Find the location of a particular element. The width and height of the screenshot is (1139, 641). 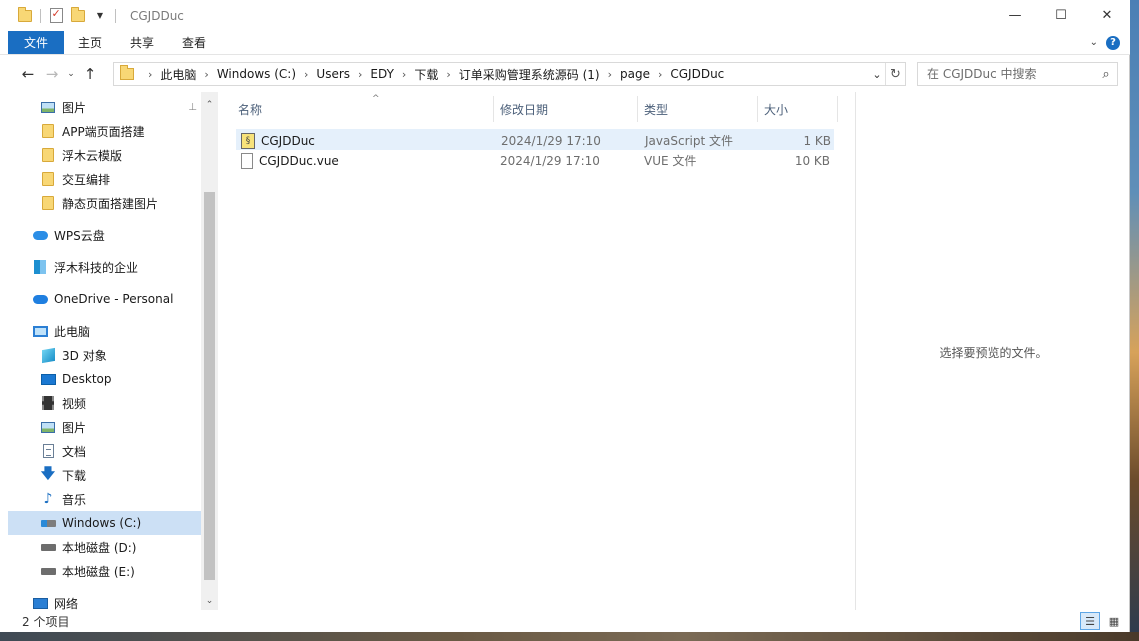

breadcrumb-windows-c: Windows (C:) is located at coordinates (256, 74).